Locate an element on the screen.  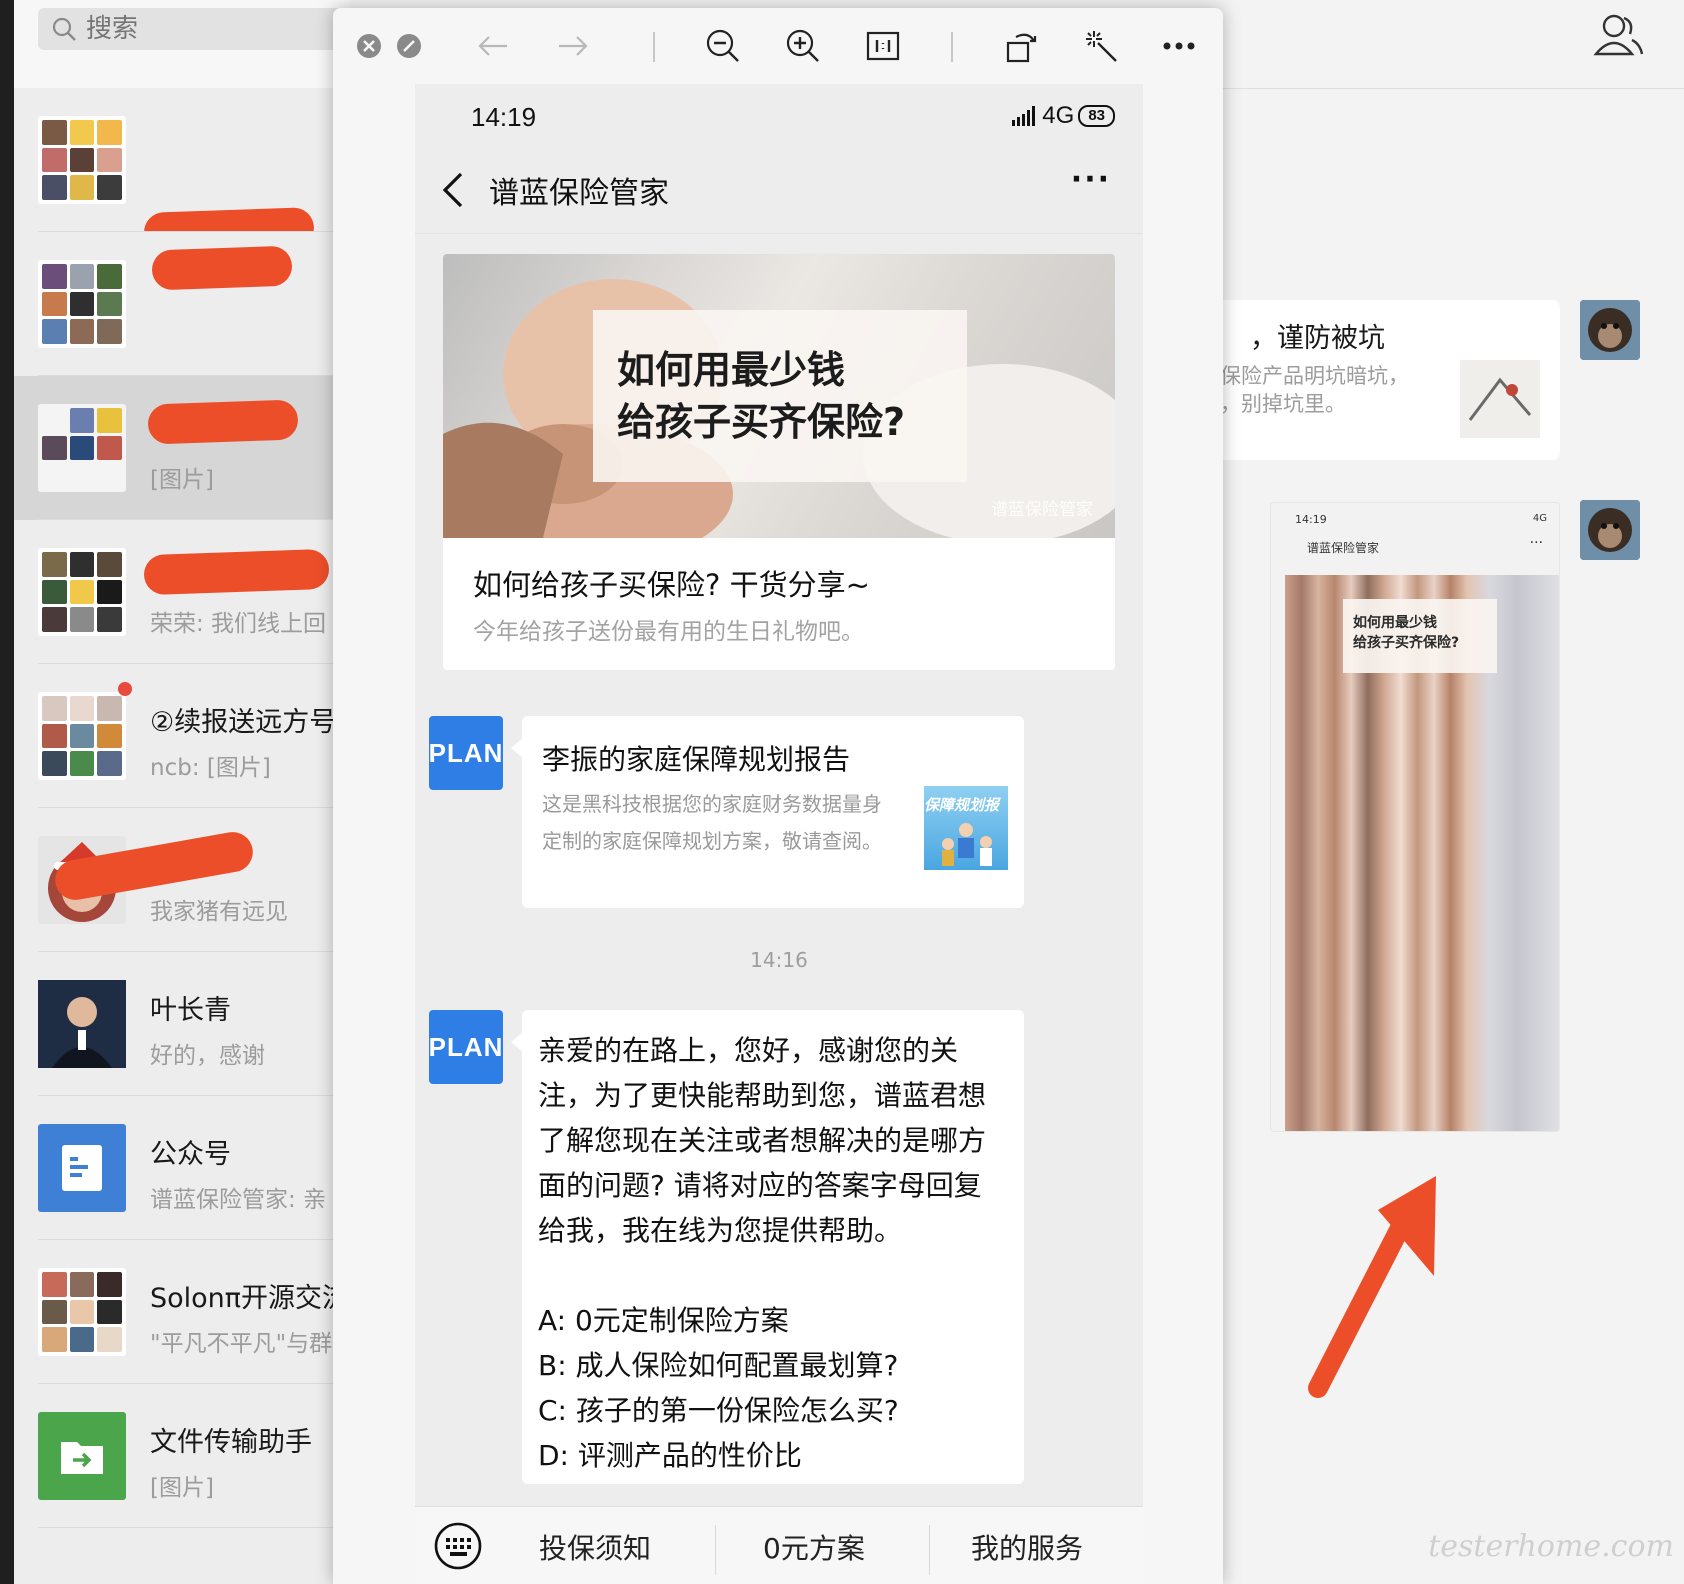
chat-name: 公众号 is located at coordinates (190, 1154).